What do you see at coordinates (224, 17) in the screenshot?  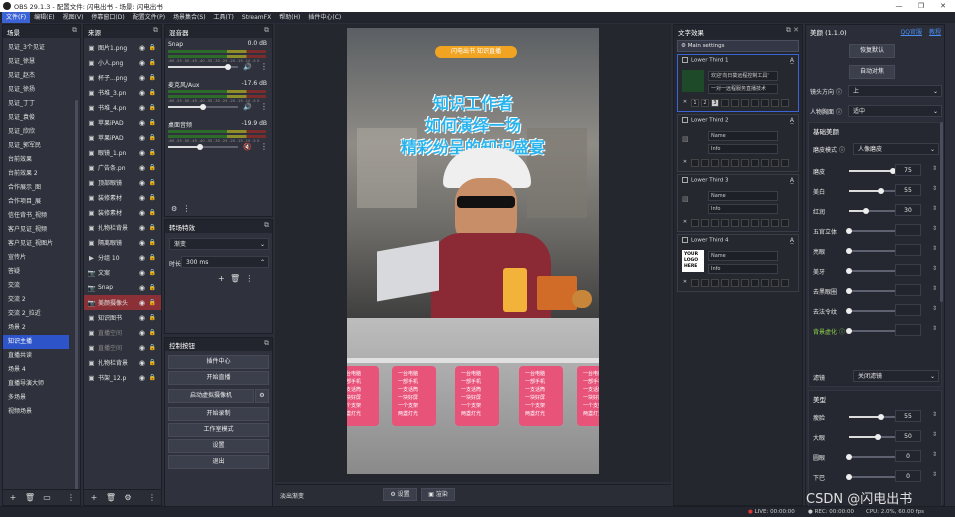 I see `menu-tools: 工具(T)` at bounding box center [224, 17].